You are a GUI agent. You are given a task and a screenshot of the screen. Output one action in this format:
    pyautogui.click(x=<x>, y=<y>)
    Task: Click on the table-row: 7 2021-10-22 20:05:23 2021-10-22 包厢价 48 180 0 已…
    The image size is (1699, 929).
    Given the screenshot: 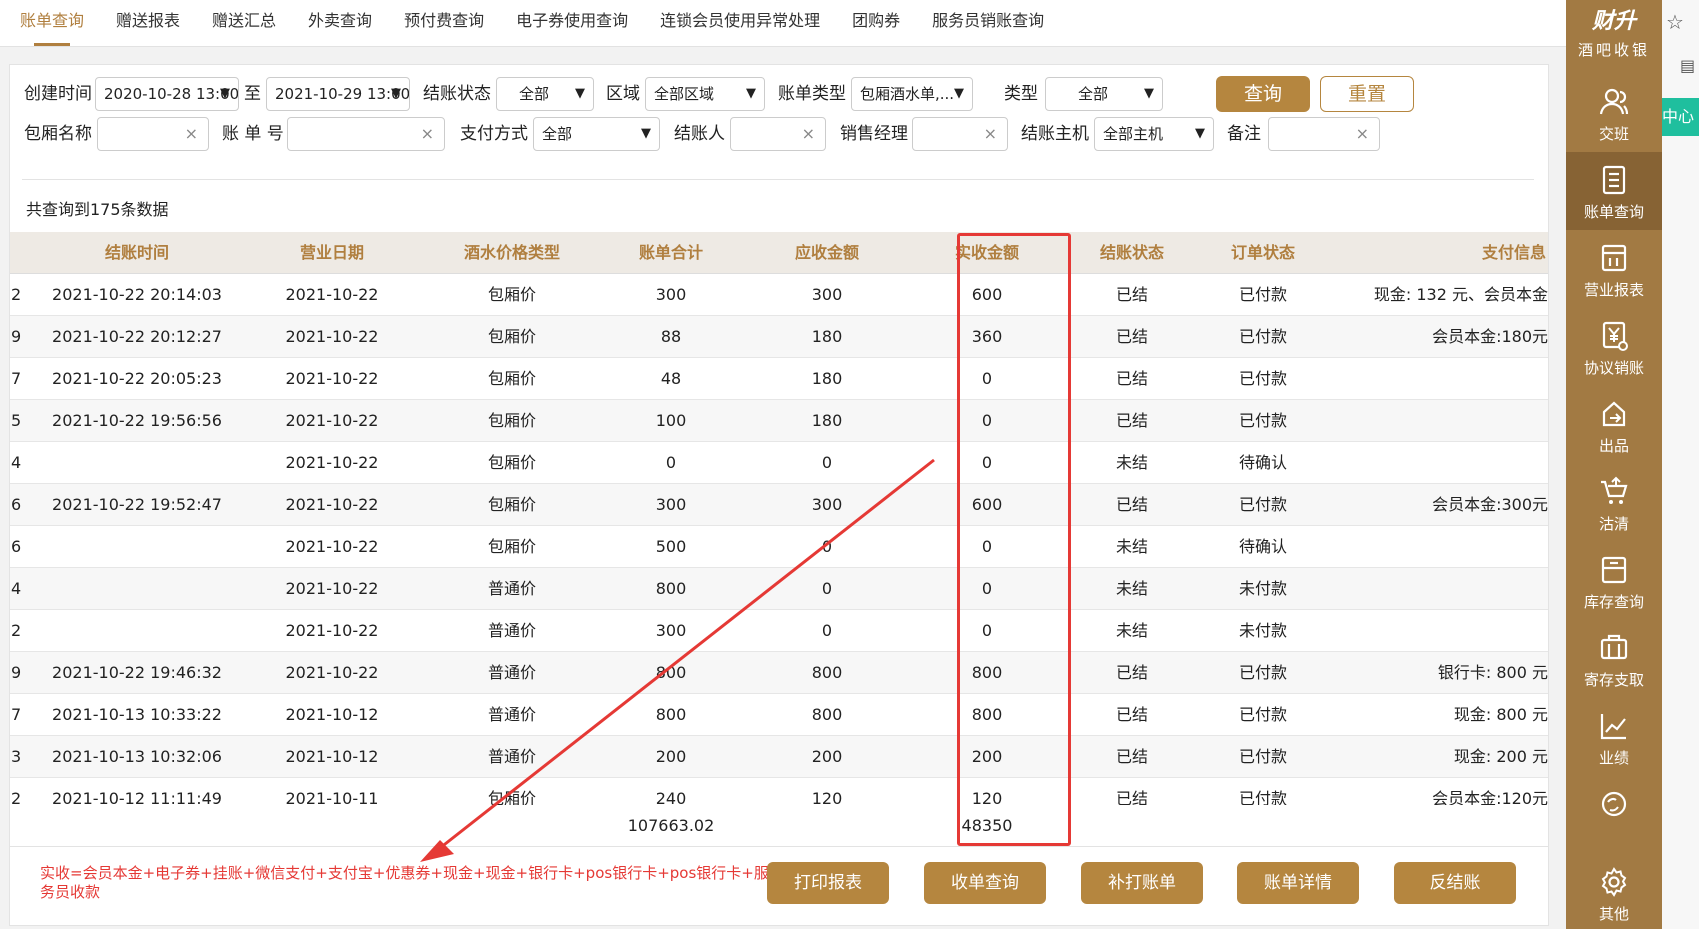 What is the action you would take?
    pyautogui.click(x=779, y=379)
    